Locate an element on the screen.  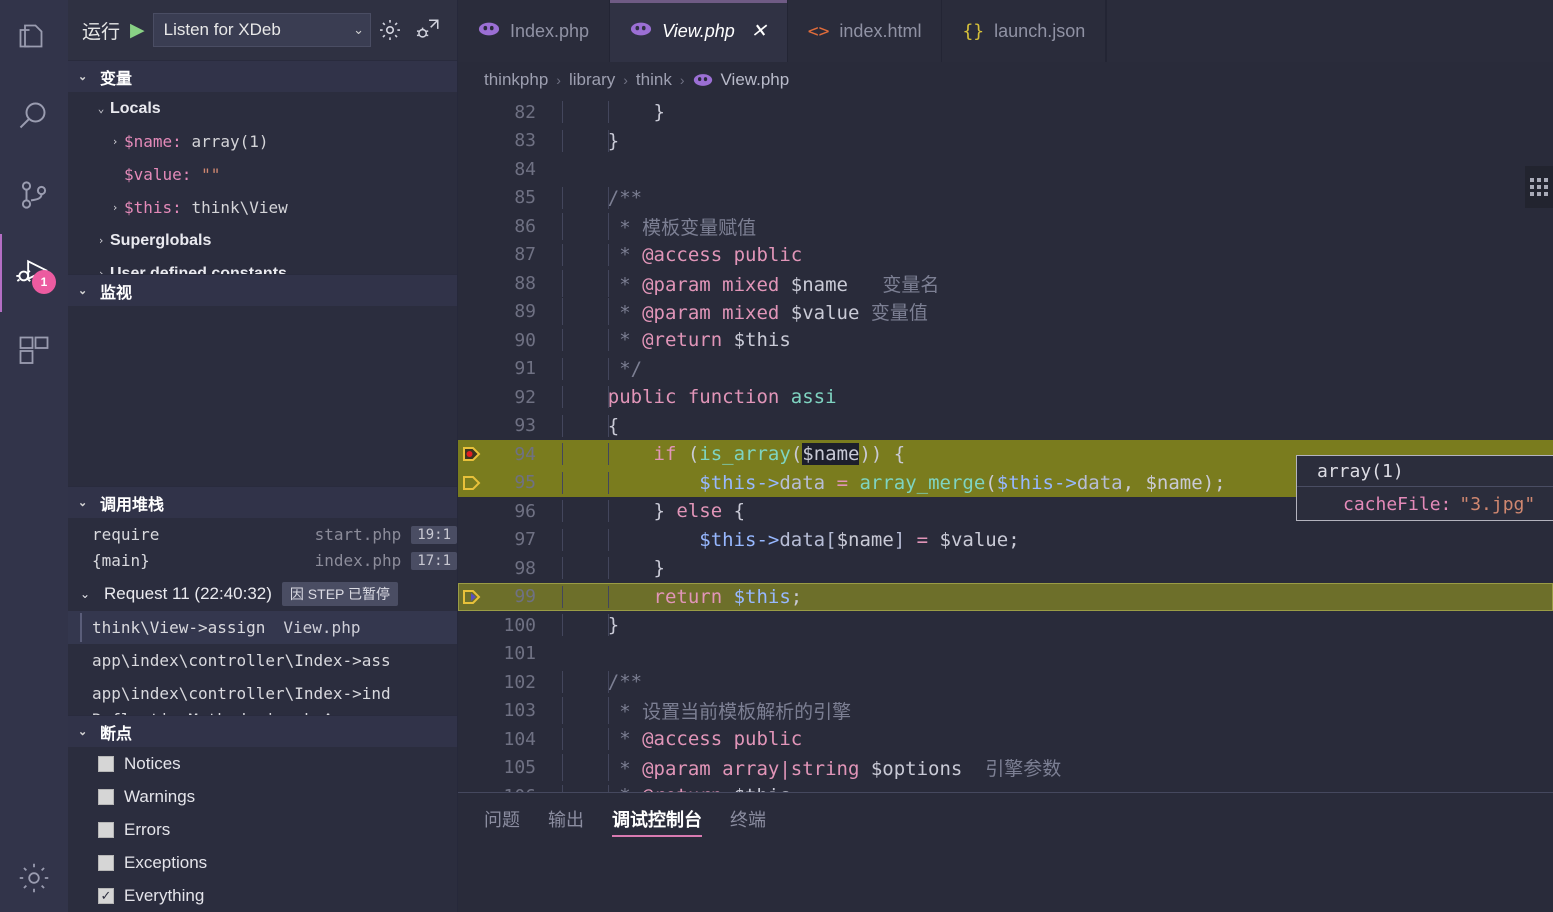
activity-source-control-icon is located at coordinates (34, 195).